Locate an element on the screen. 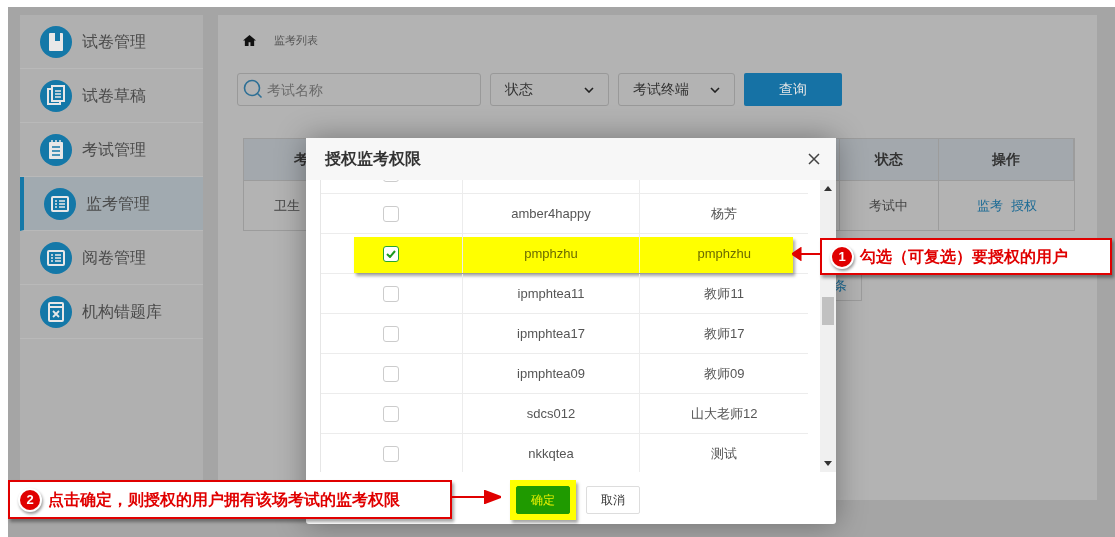 The width and height of the screenshot is (1115, 537). number-badge: 2 is located at coordinates (30, 499).